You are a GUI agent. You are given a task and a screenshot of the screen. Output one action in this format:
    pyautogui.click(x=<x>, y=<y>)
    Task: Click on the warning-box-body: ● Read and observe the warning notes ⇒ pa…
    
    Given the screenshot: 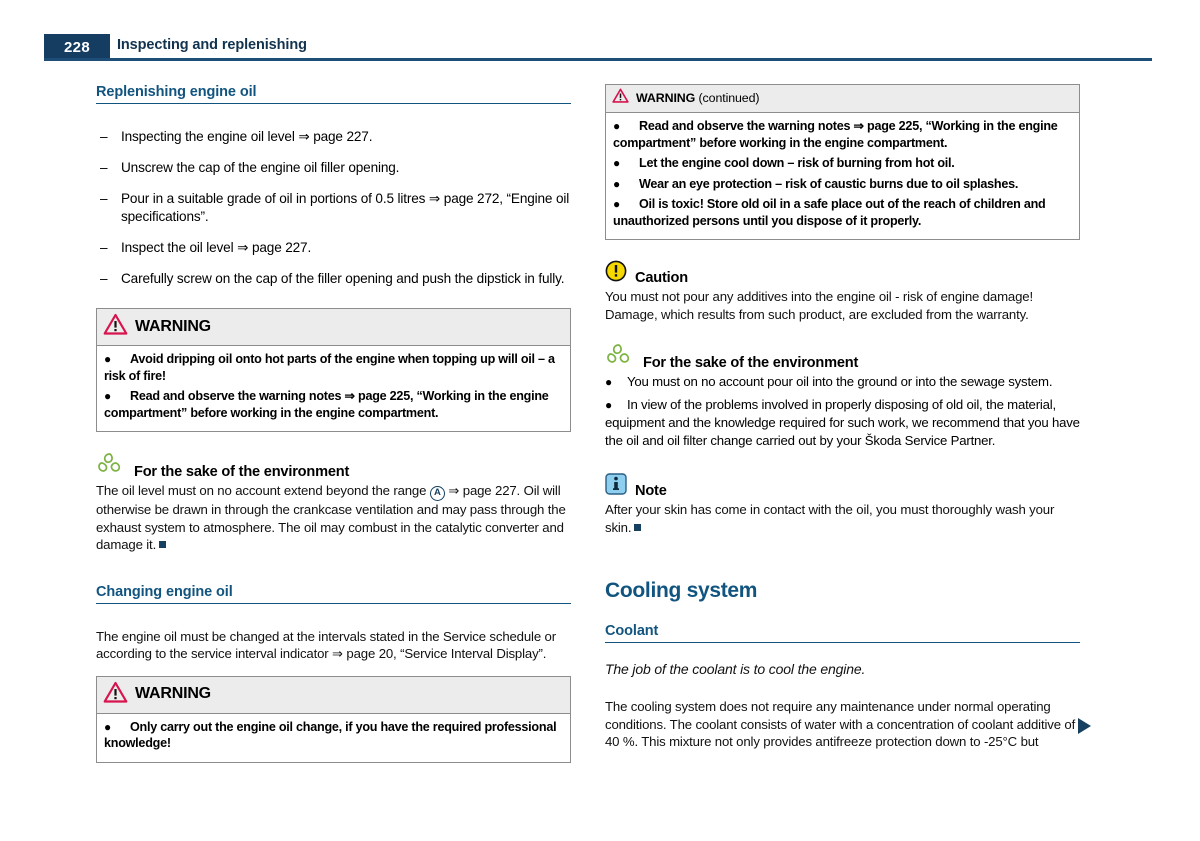 What is the action you would take?
    pyautogui.click(x=842, y=176)
    